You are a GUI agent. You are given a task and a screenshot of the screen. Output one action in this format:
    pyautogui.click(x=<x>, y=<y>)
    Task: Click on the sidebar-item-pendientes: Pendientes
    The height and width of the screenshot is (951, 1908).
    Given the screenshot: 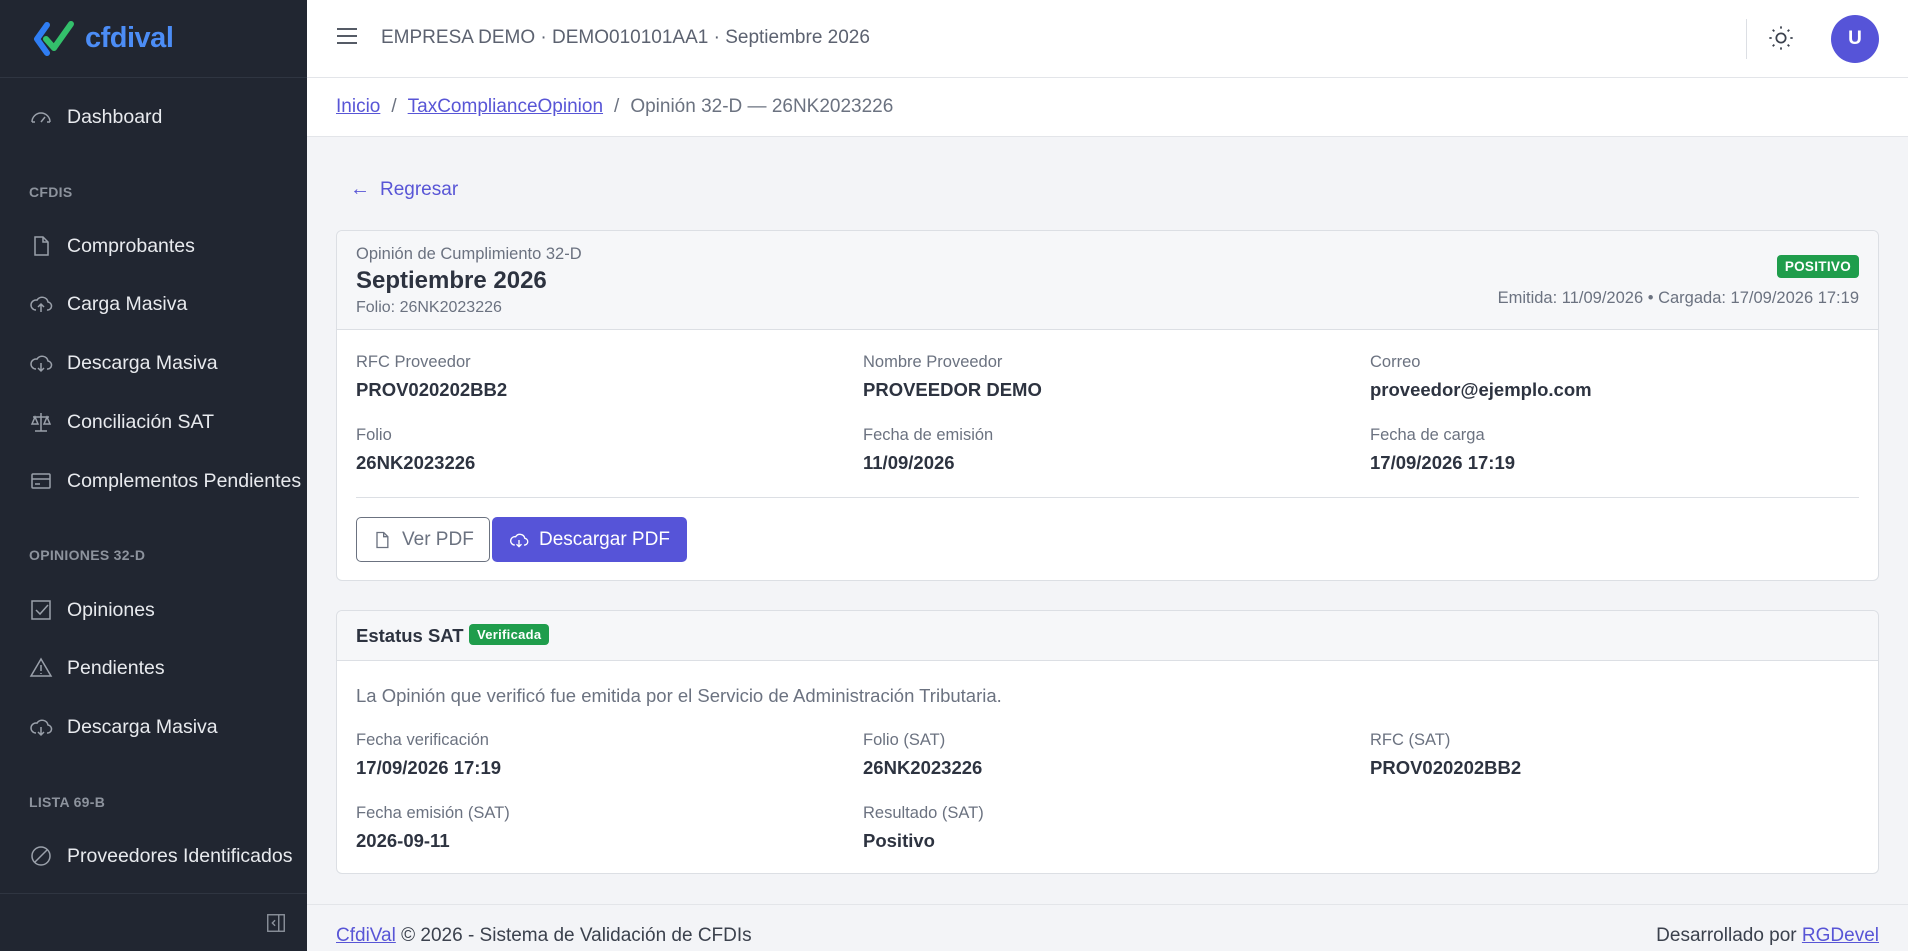 What is the action you would take?
    pyautogui.click(x=153, y=668)
    